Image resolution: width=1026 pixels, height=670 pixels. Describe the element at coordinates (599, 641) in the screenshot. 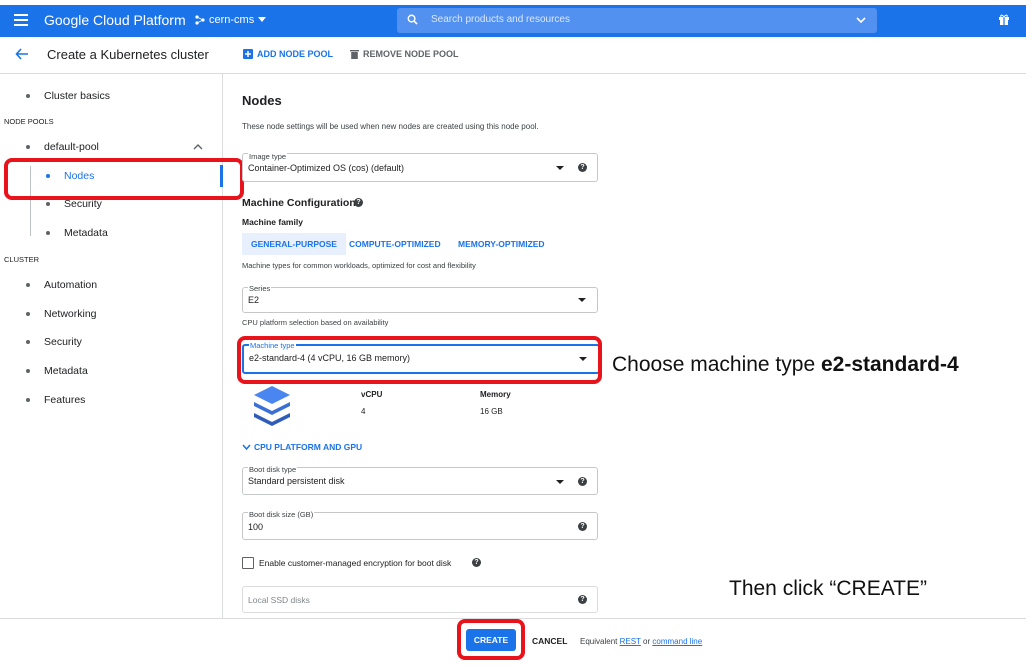

I see `equivalent-prefix: Equivalent` at that location.